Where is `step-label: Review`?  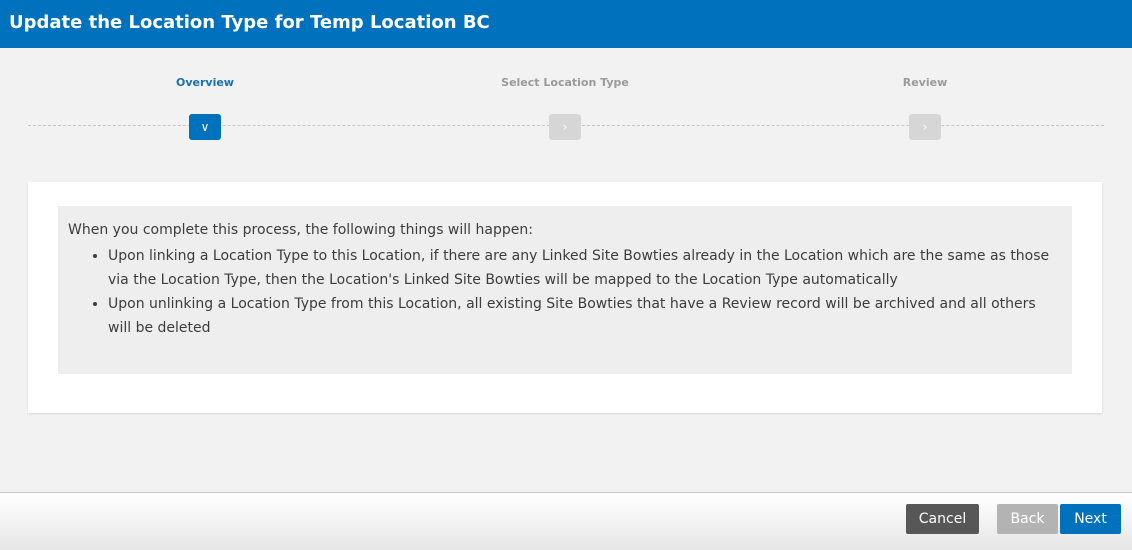
step-label: Review is located at coordinates (925, 82).